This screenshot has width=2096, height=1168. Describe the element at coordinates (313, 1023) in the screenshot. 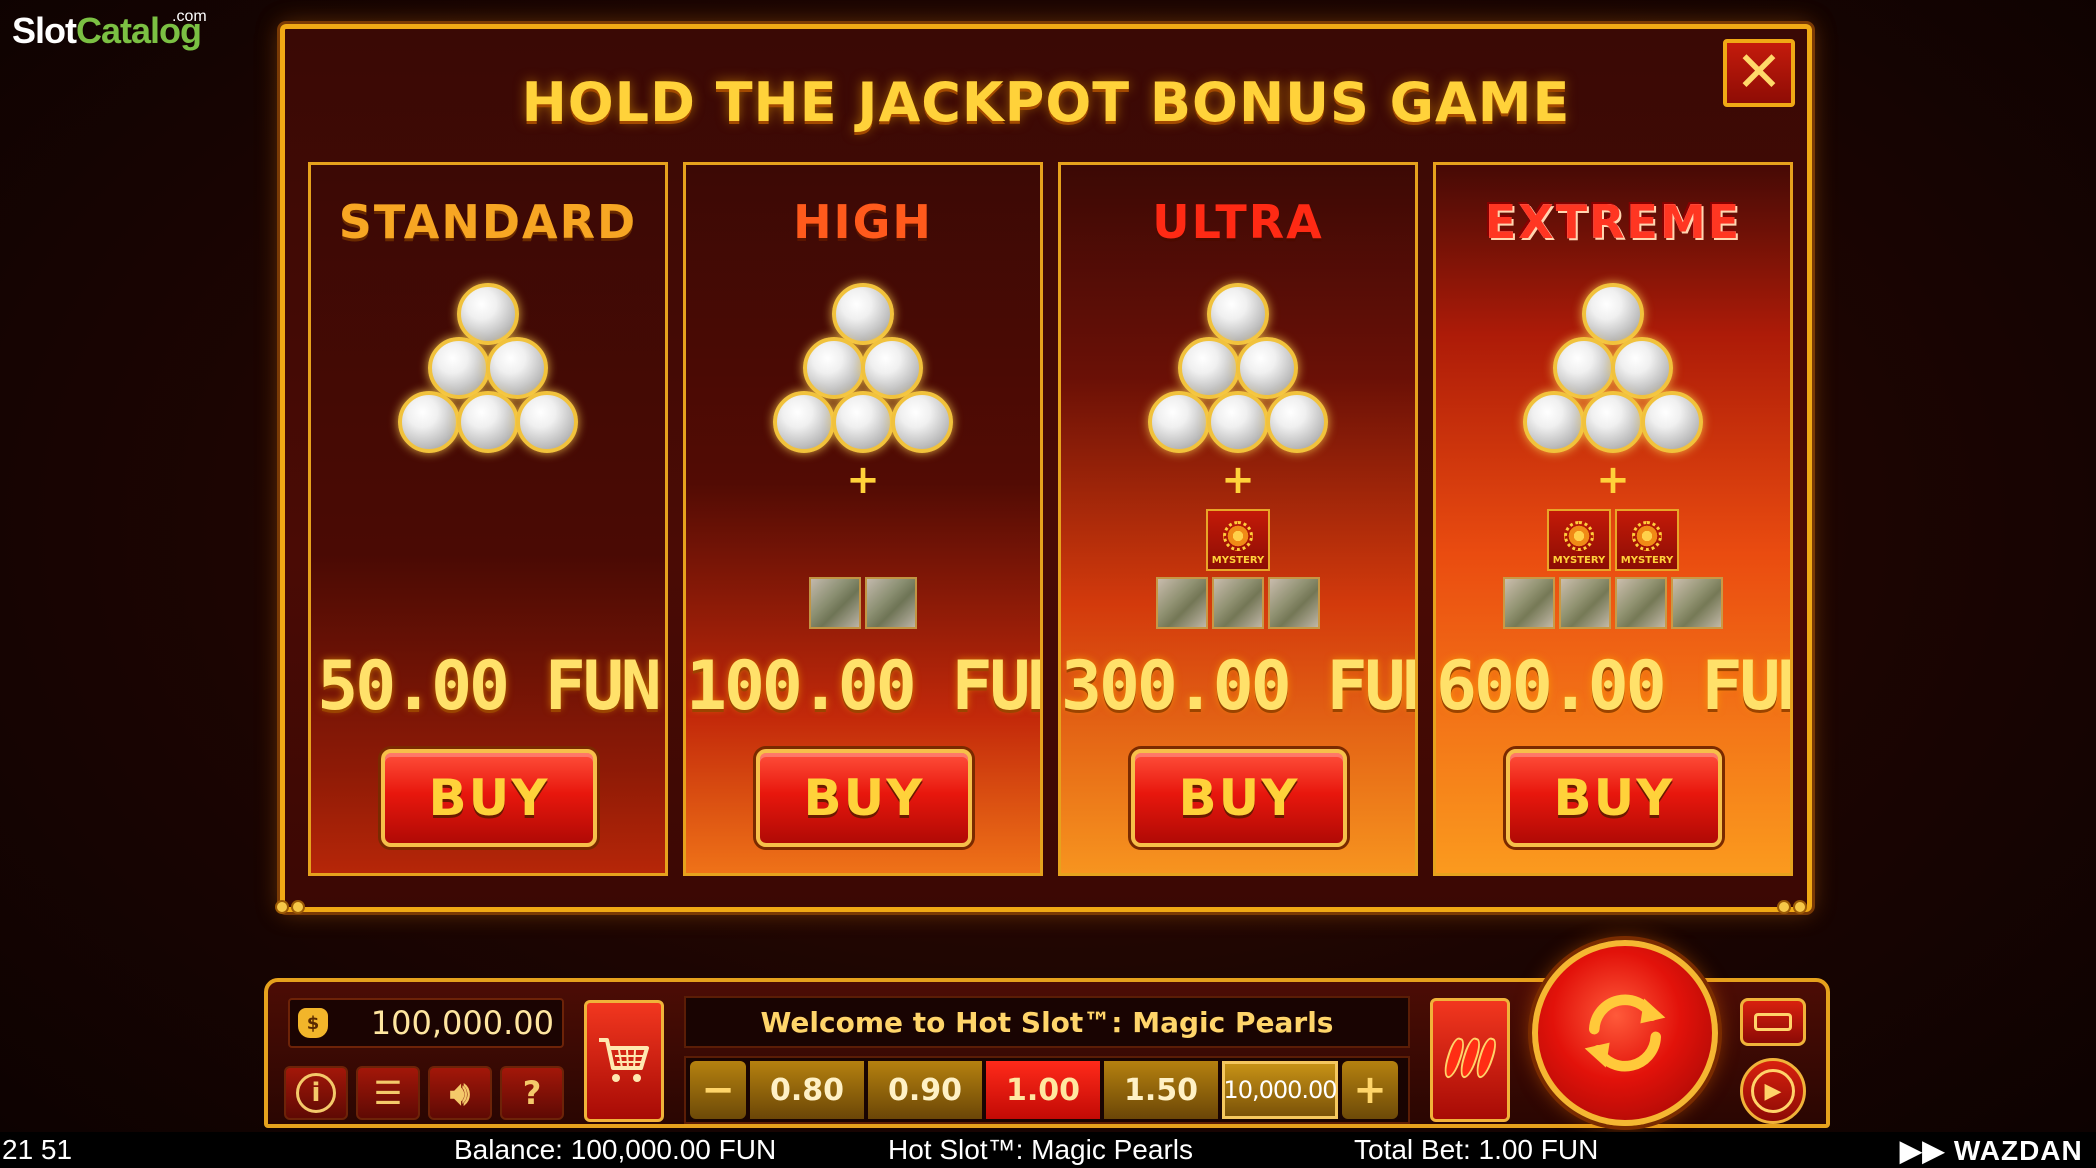

I see `money-bag-icon: $` at that location.